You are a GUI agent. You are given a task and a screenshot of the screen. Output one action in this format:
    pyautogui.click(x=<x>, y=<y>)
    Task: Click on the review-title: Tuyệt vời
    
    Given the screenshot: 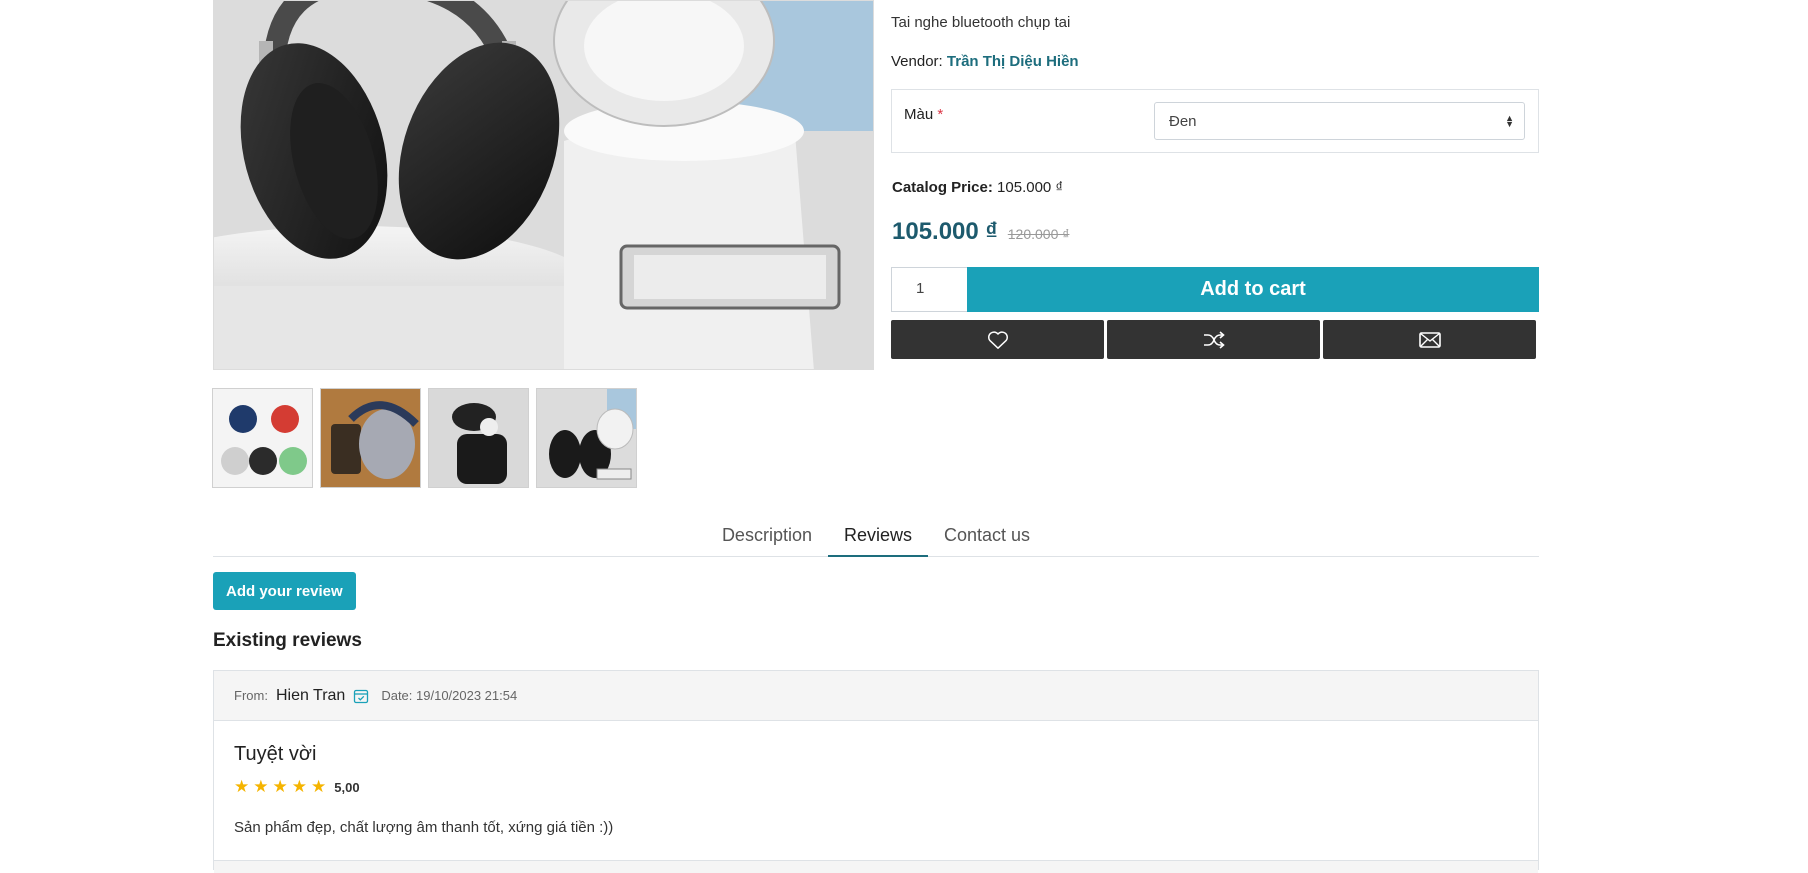 What is the action you would take?
    pyautogui.click(x=275, y=754)
    